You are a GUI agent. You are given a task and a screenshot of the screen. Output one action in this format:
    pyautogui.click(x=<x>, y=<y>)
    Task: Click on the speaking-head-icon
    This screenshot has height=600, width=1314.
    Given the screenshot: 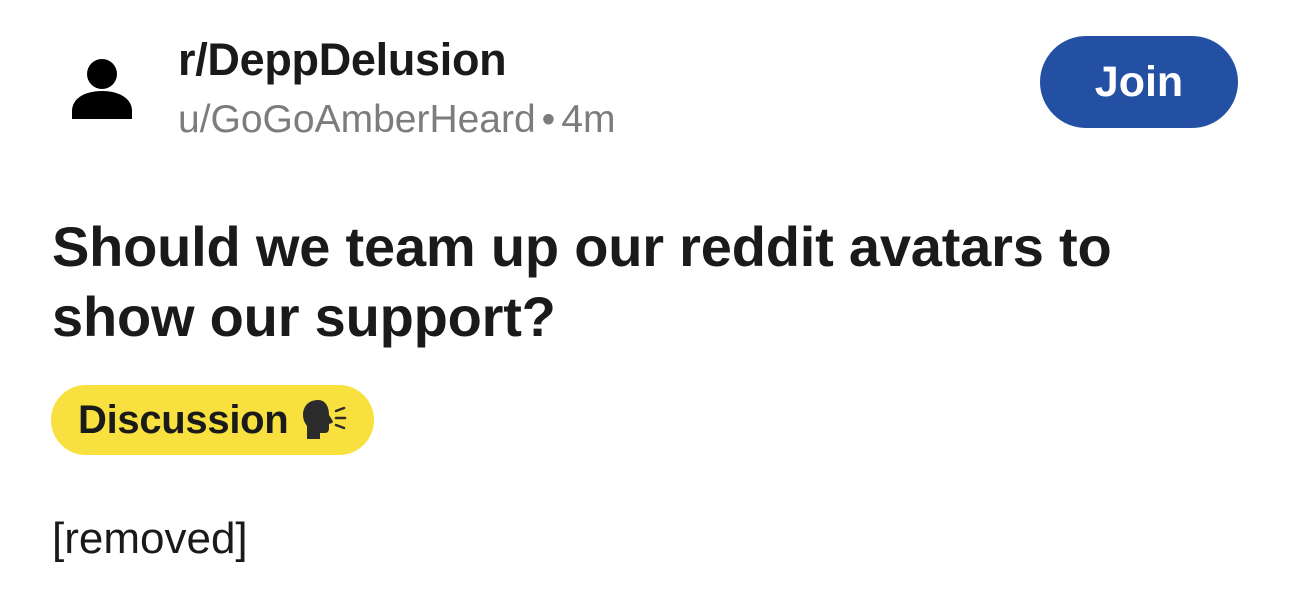 What is the action you would take?
    pyautogui.click(x=324, y=420)
    